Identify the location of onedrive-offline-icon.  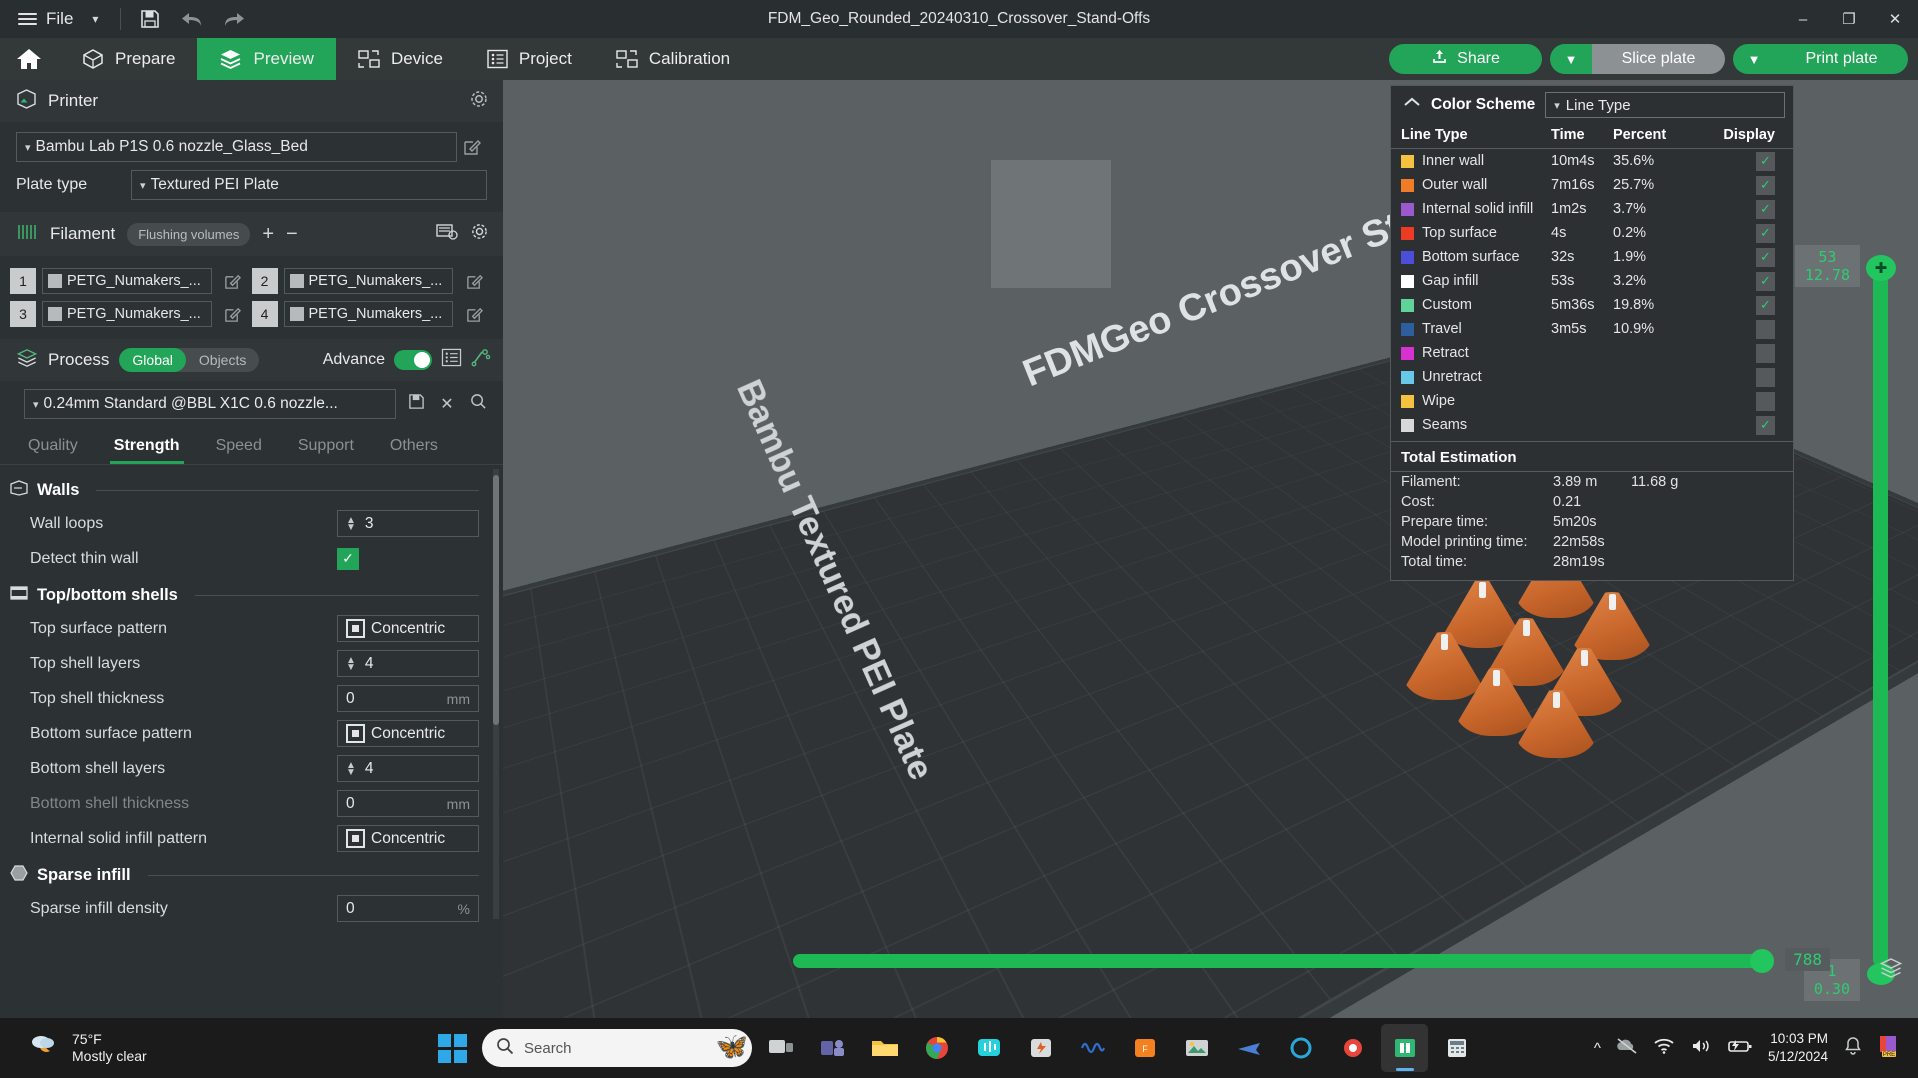
(1627, 1048).